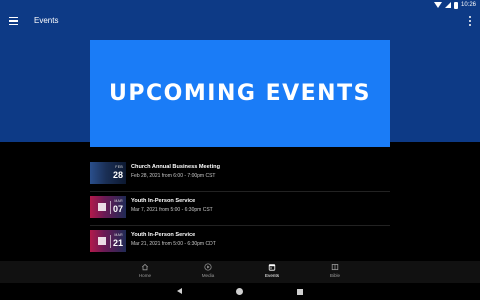 This screenshot has height=300, width=480. Describe the element at coordinates (272, 267) in the screenshot. I see `calendar-icon` at that location.